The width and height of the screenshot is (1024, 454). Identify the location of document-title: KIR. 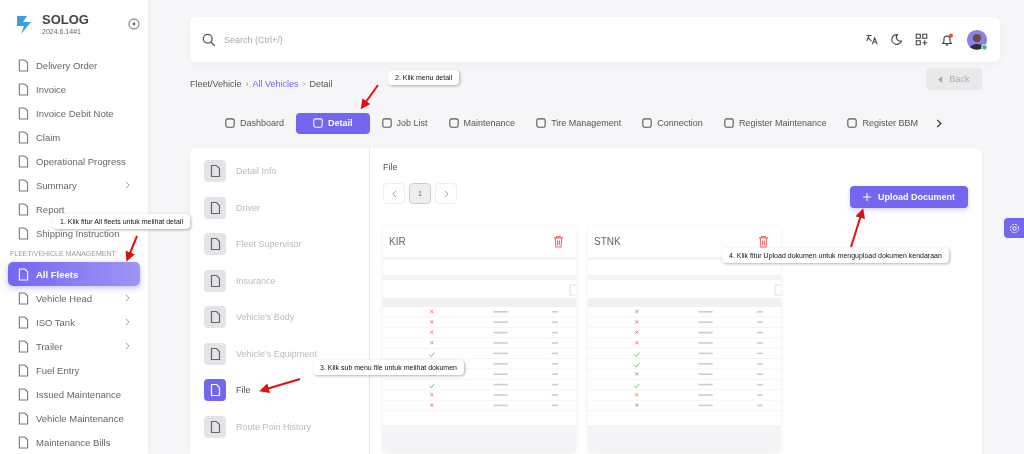
(397, 241).